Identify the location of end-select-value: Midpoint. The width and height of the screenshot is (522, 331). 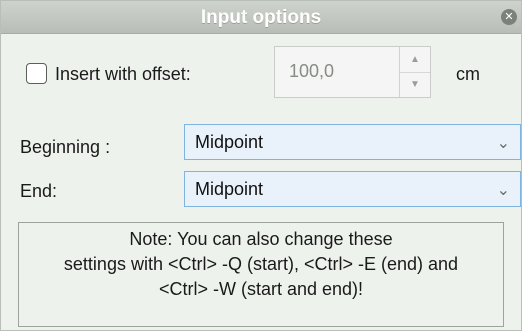
(229, 189).